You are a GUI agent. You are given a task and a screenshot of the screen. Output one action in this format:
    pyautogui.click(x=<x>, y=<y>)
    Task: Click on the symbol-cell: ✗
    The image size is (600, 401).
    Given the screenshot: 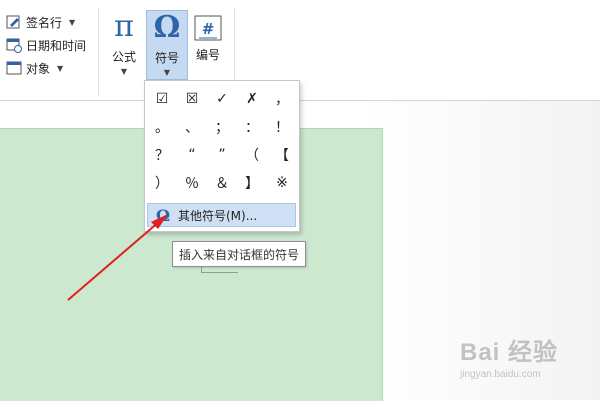 What is the action you would take?
    pyautogui.click(x=252, y=99)
    